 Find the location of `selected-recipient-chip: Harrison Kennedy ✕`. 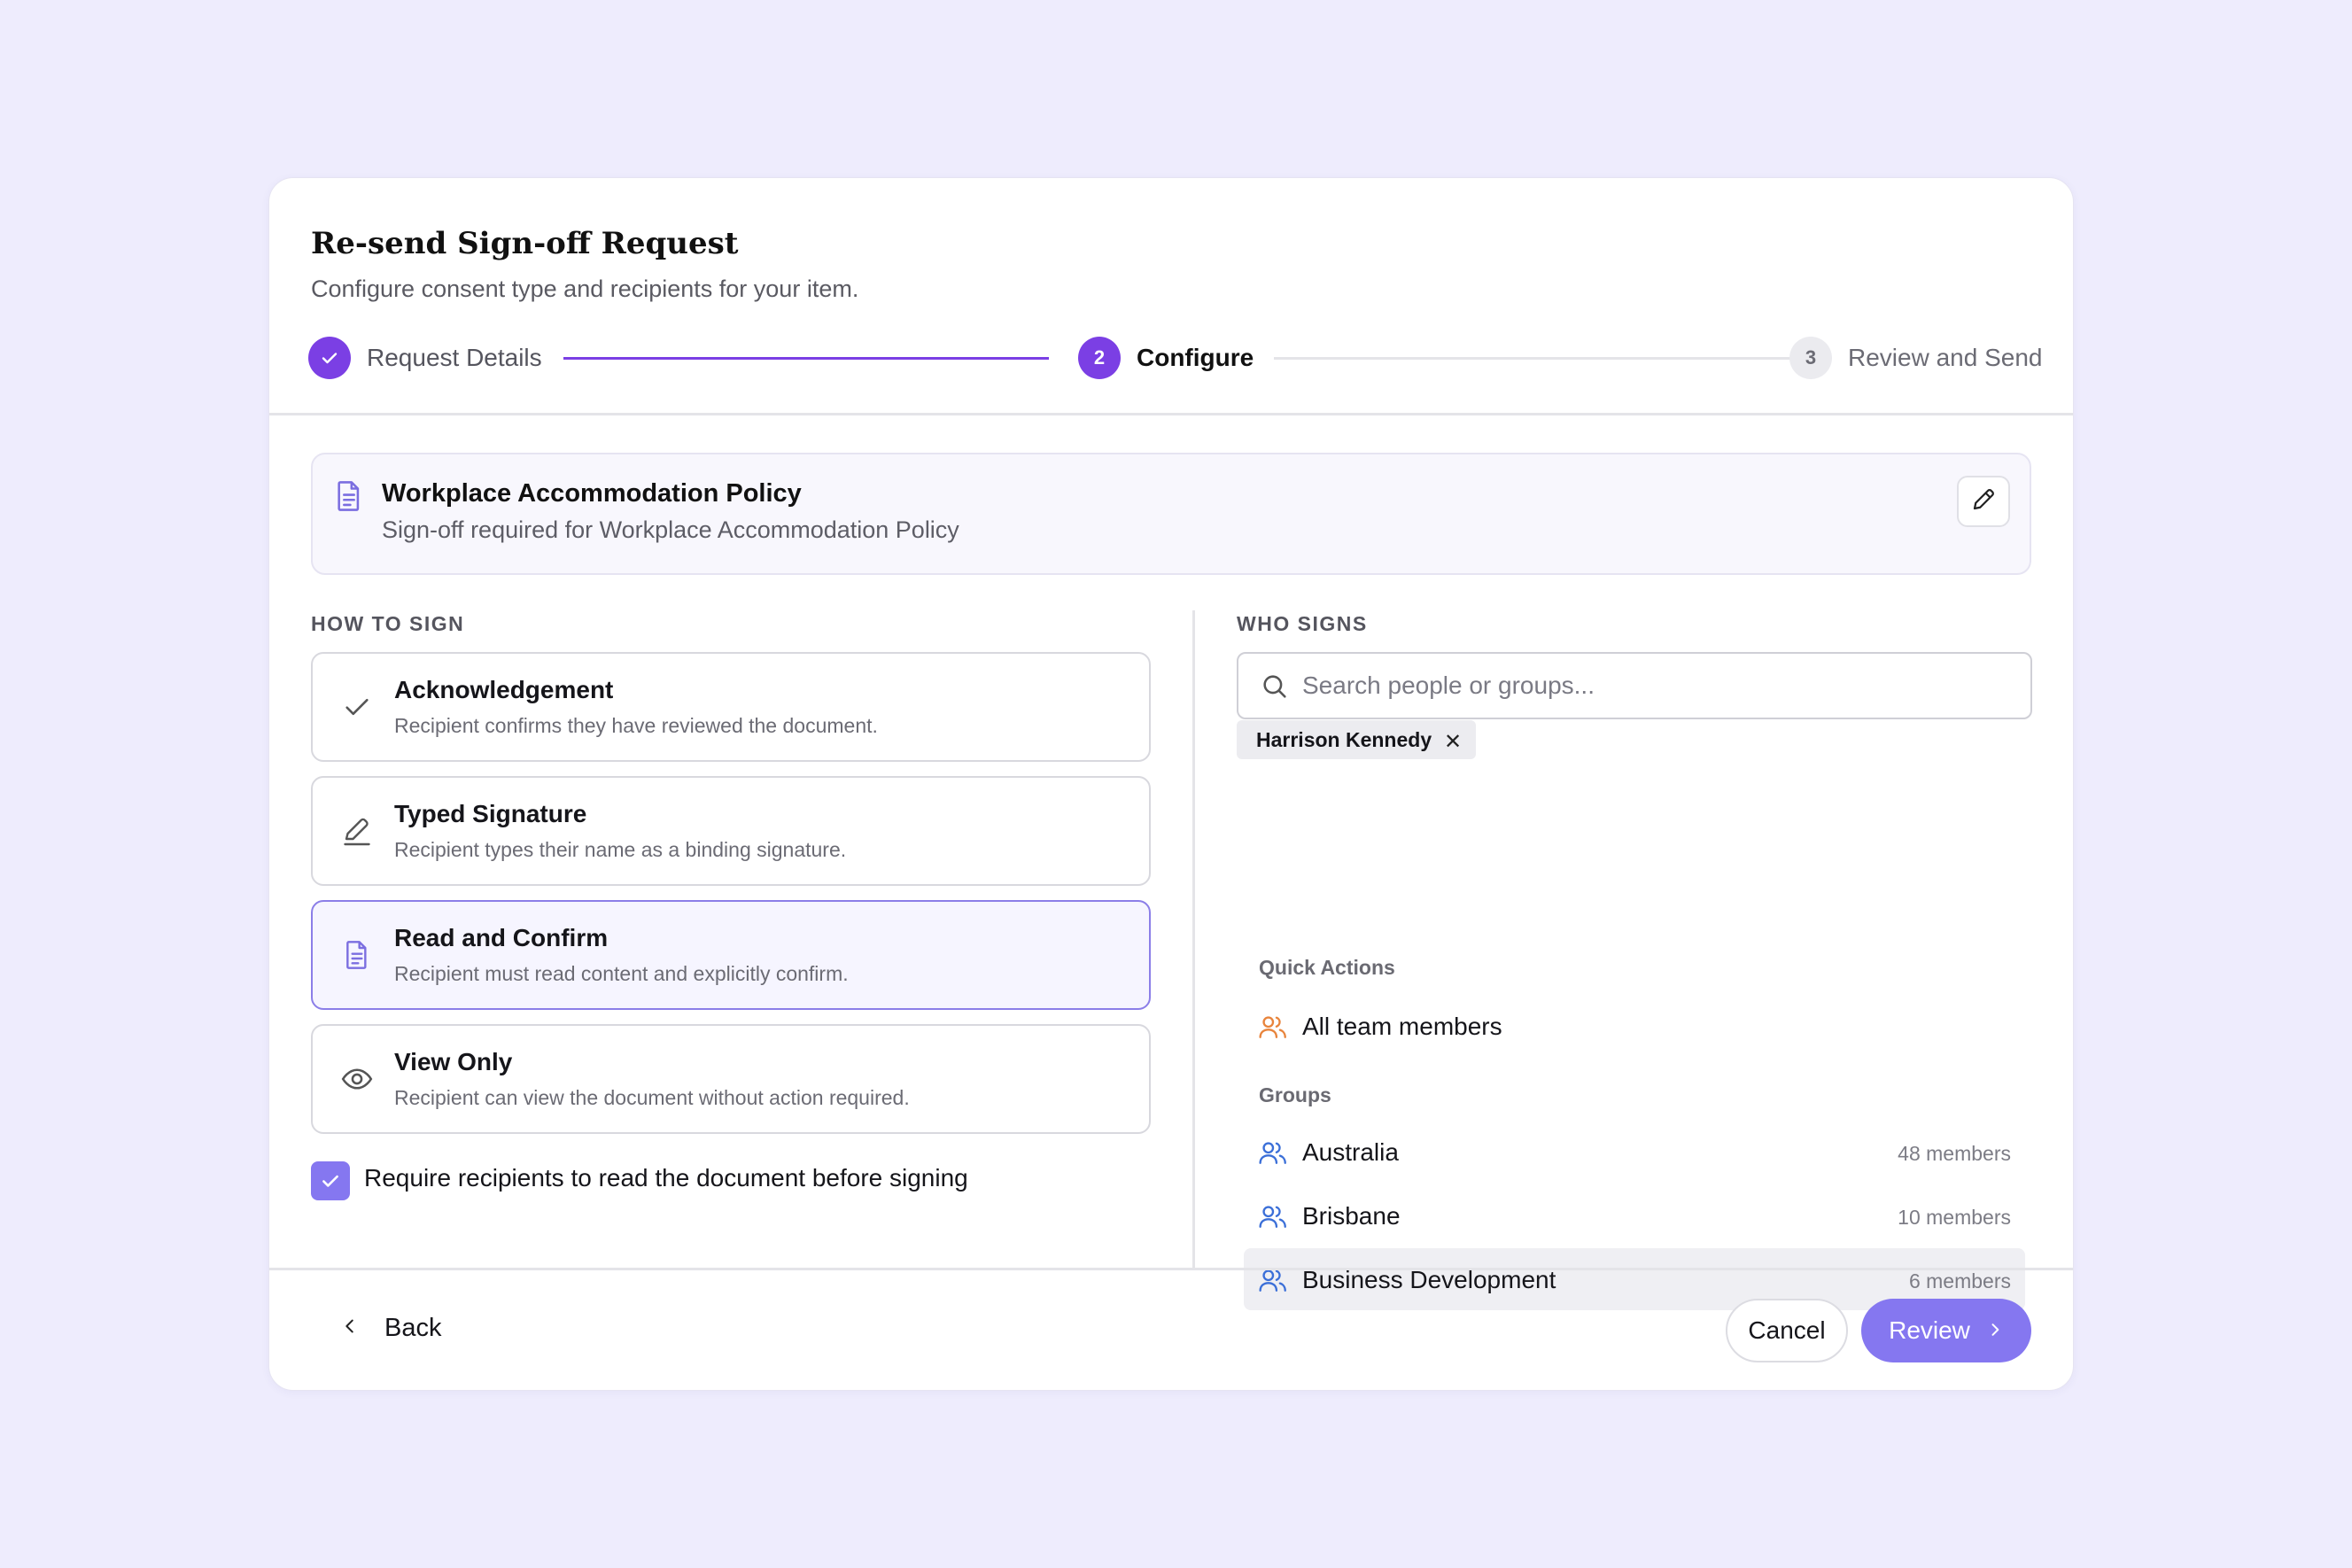

selected-recipient-chip: Harrison Kennedy ✕ is located at coordinates (1357, 739).